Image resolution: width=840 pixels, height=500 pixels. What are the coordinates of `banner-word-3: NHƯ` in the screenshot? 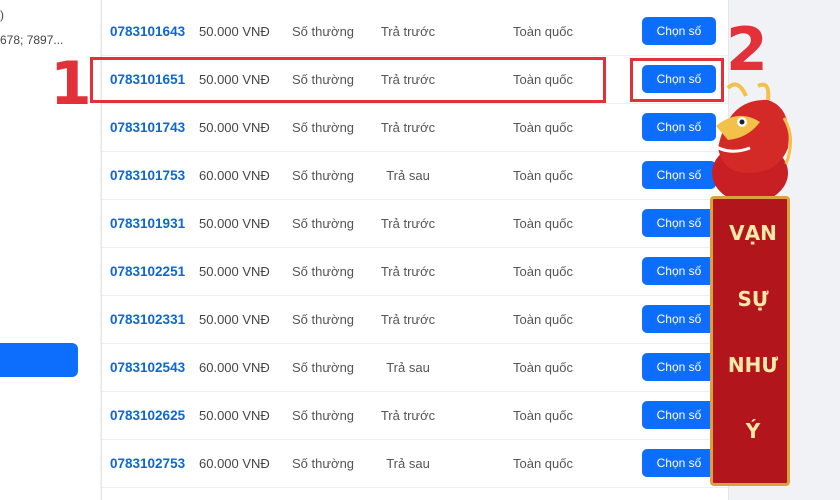 It's located at (753, 365).